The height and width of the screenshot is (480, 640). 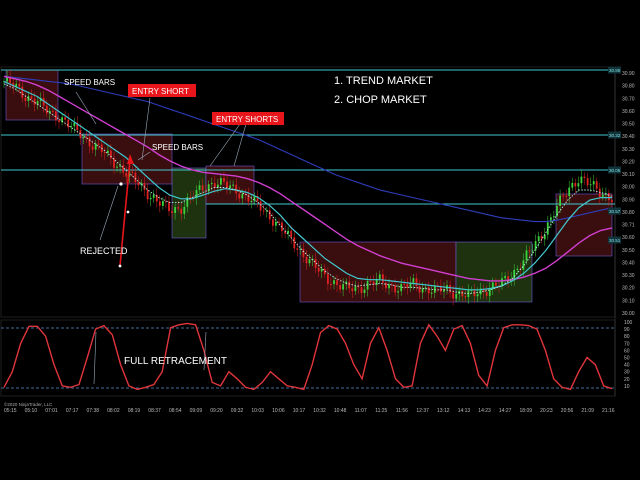 I want to click on oscillator-axis-label: 90, so click(x=627, y=330).